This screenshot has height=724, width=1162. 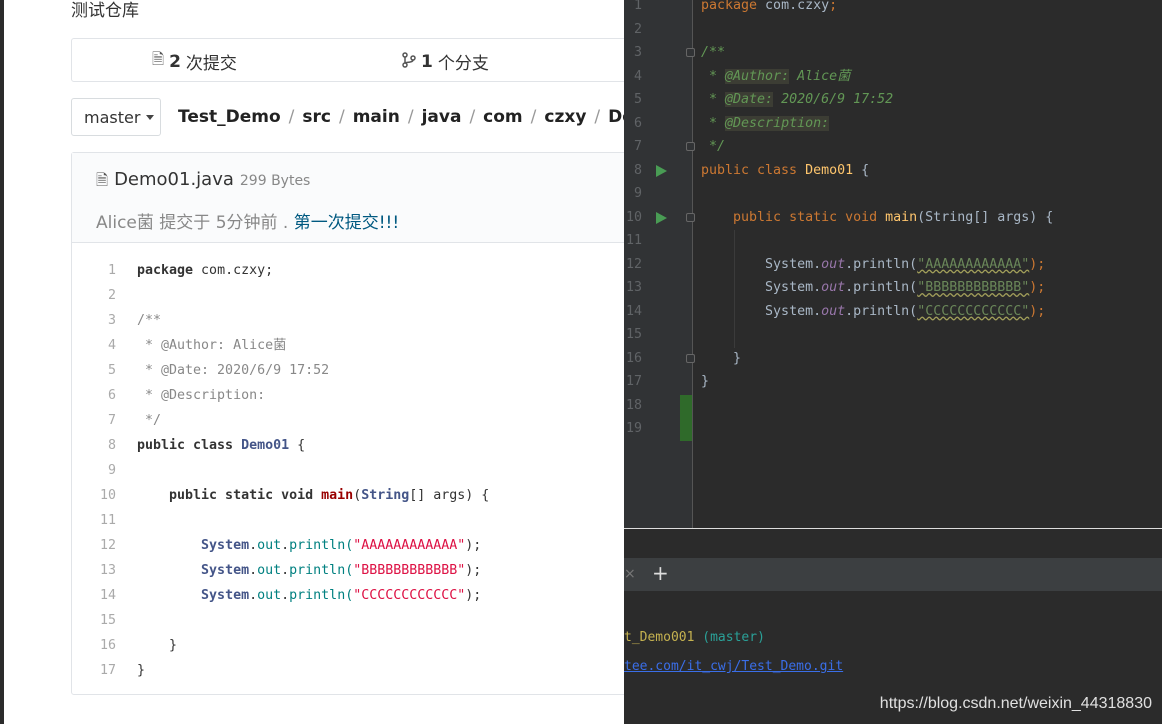 What do you see at coordinates (835, 287) in the screenshot?
I see `editor-line: 13 System.out.println("BBBBBBBBBBBB");` at bounding box center [835, 287].